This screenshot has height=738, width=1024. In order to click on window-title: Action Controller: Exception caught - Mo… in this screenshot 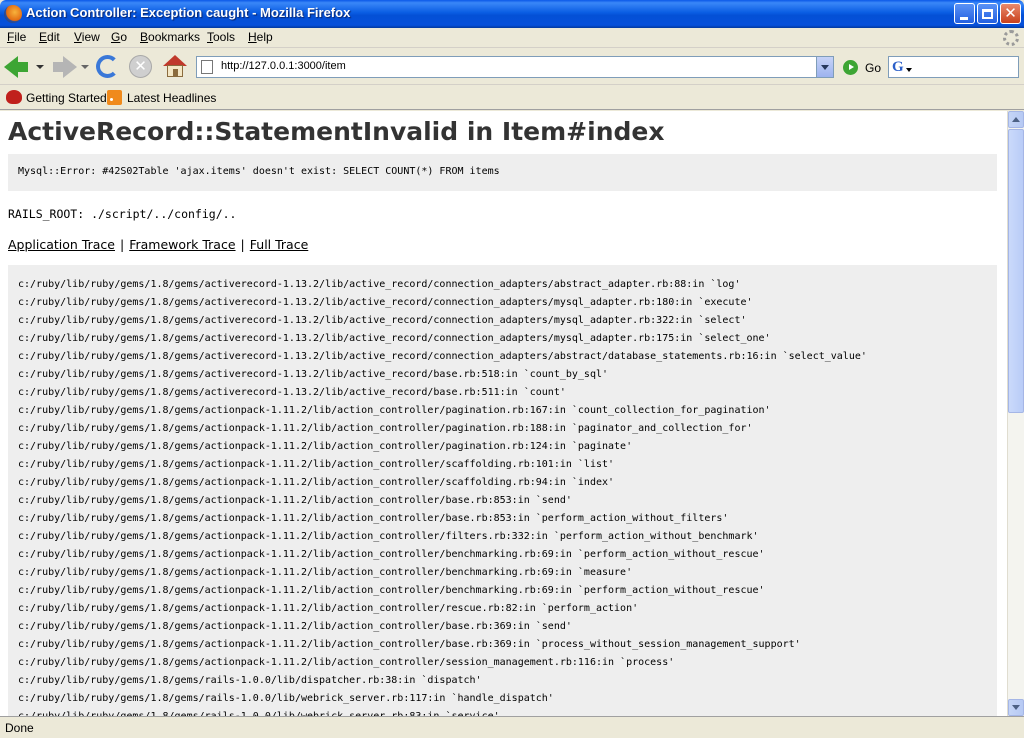, I will do `click(188, 12)`.